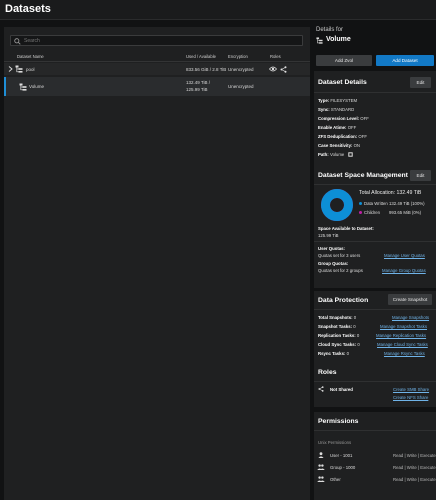 The image size is (436, 500). Describe the element at coordinates (337, 317) in the screenshot. I see `total-snapshots: Total Snapshots: 0` at that location.